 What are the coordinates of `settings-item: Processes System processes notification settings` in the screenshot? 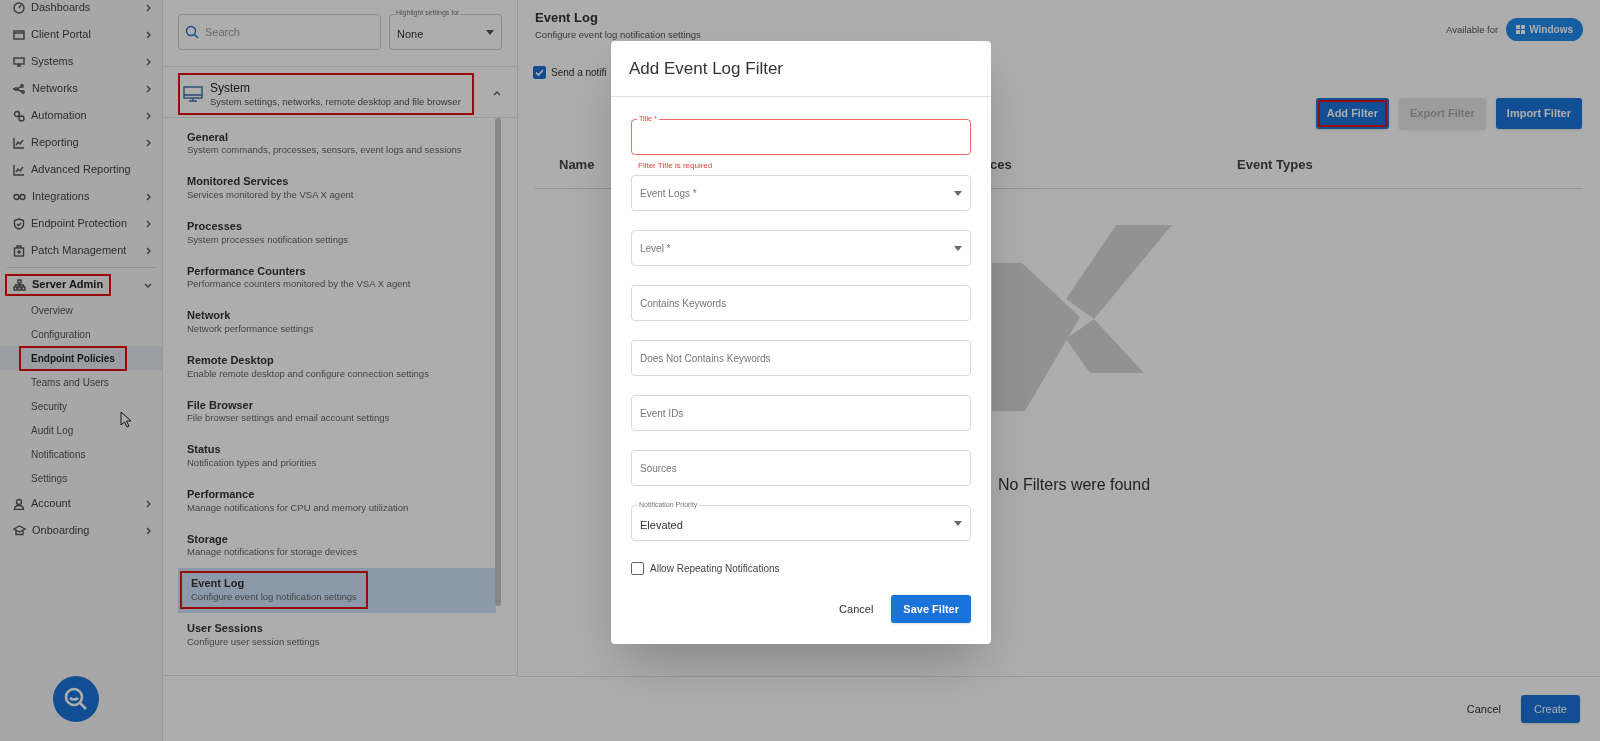 It's located at (337, 233).